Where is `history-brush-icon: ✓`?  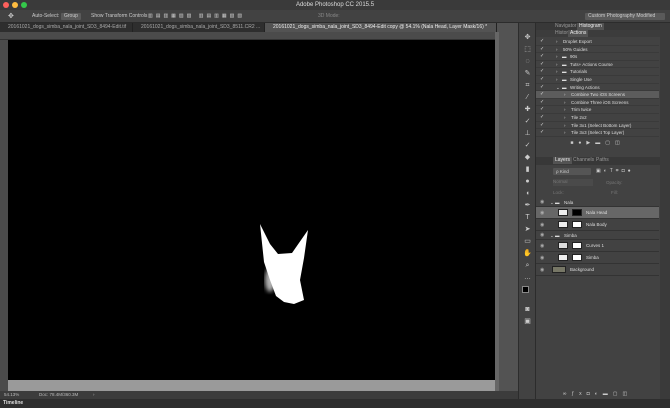
history-brush-icon: ✓ is located at coordinates (527, 145).